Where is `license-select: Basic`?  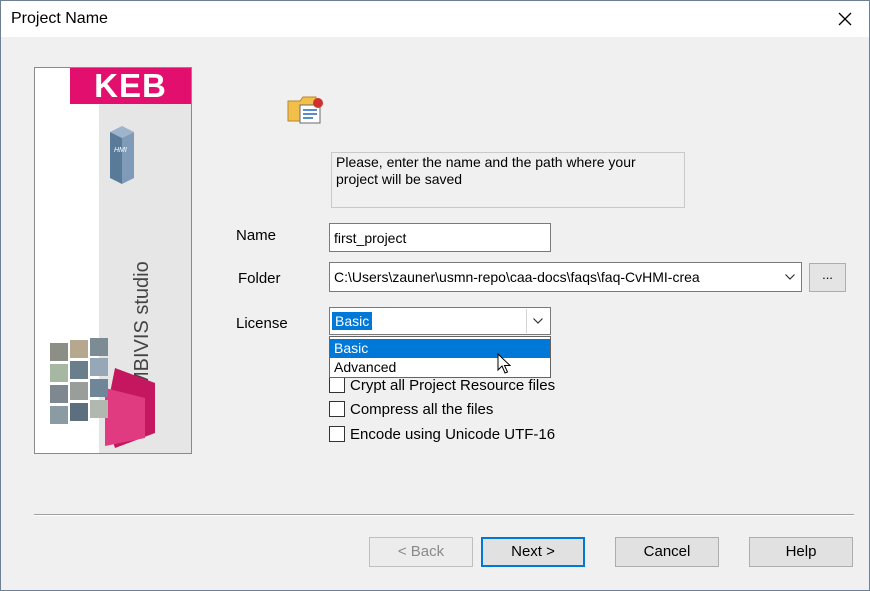 license-select: Basic is located at coordinates (440, 321).